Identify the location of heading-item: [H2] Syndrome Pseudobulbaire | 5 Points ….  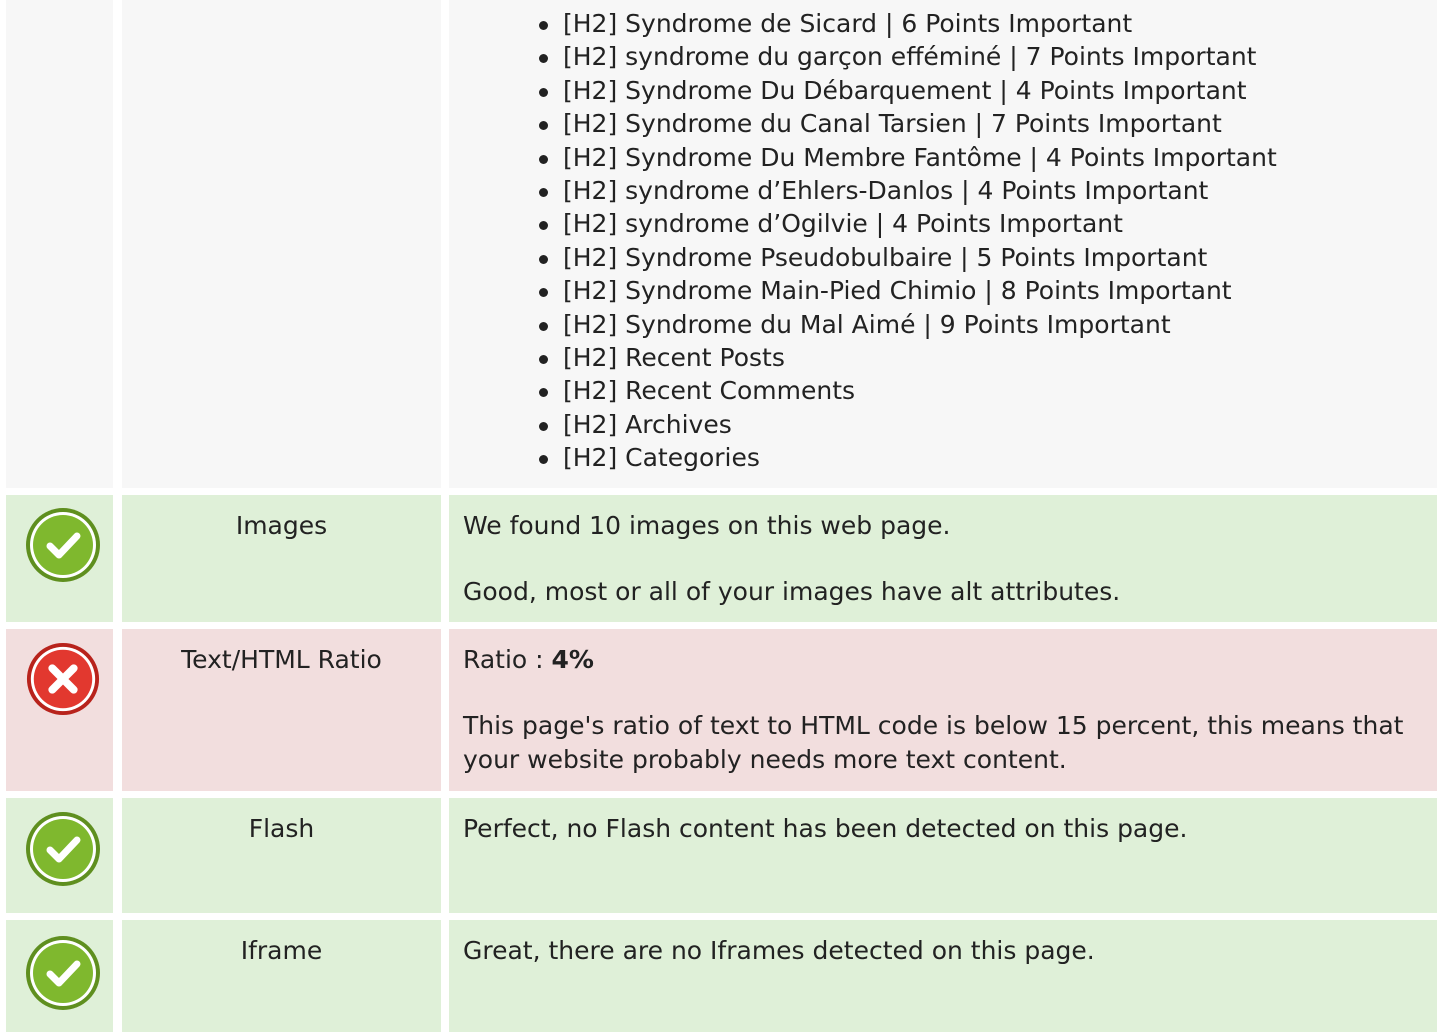
(981, 257).